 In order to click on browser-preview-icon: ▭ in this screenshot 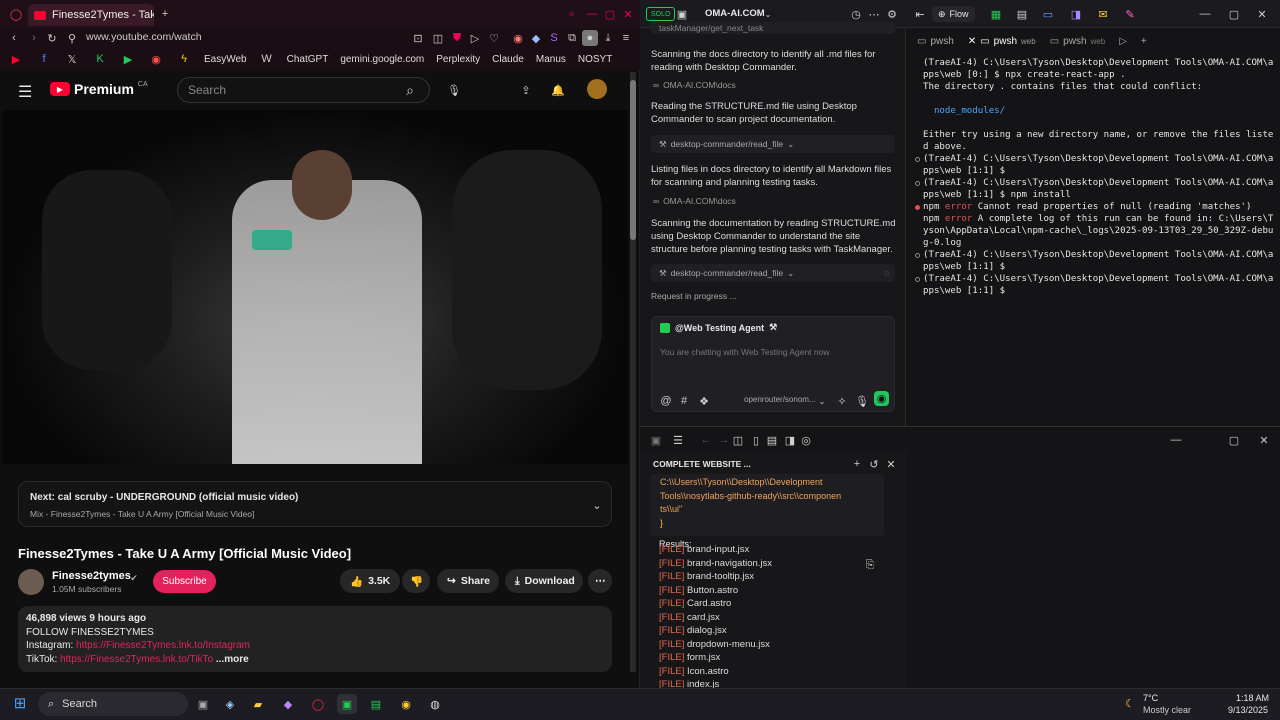, I will do `click(1048, 14)`.